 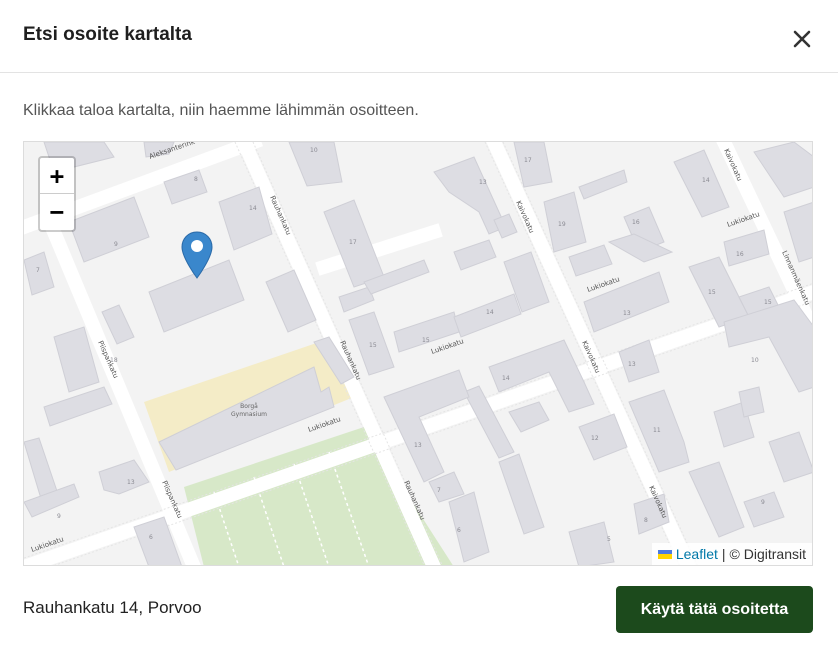 What do you see at coordinates (595, 438) in the screenshot?
I see `svg-text: 12` at bounding box center [595, 438].